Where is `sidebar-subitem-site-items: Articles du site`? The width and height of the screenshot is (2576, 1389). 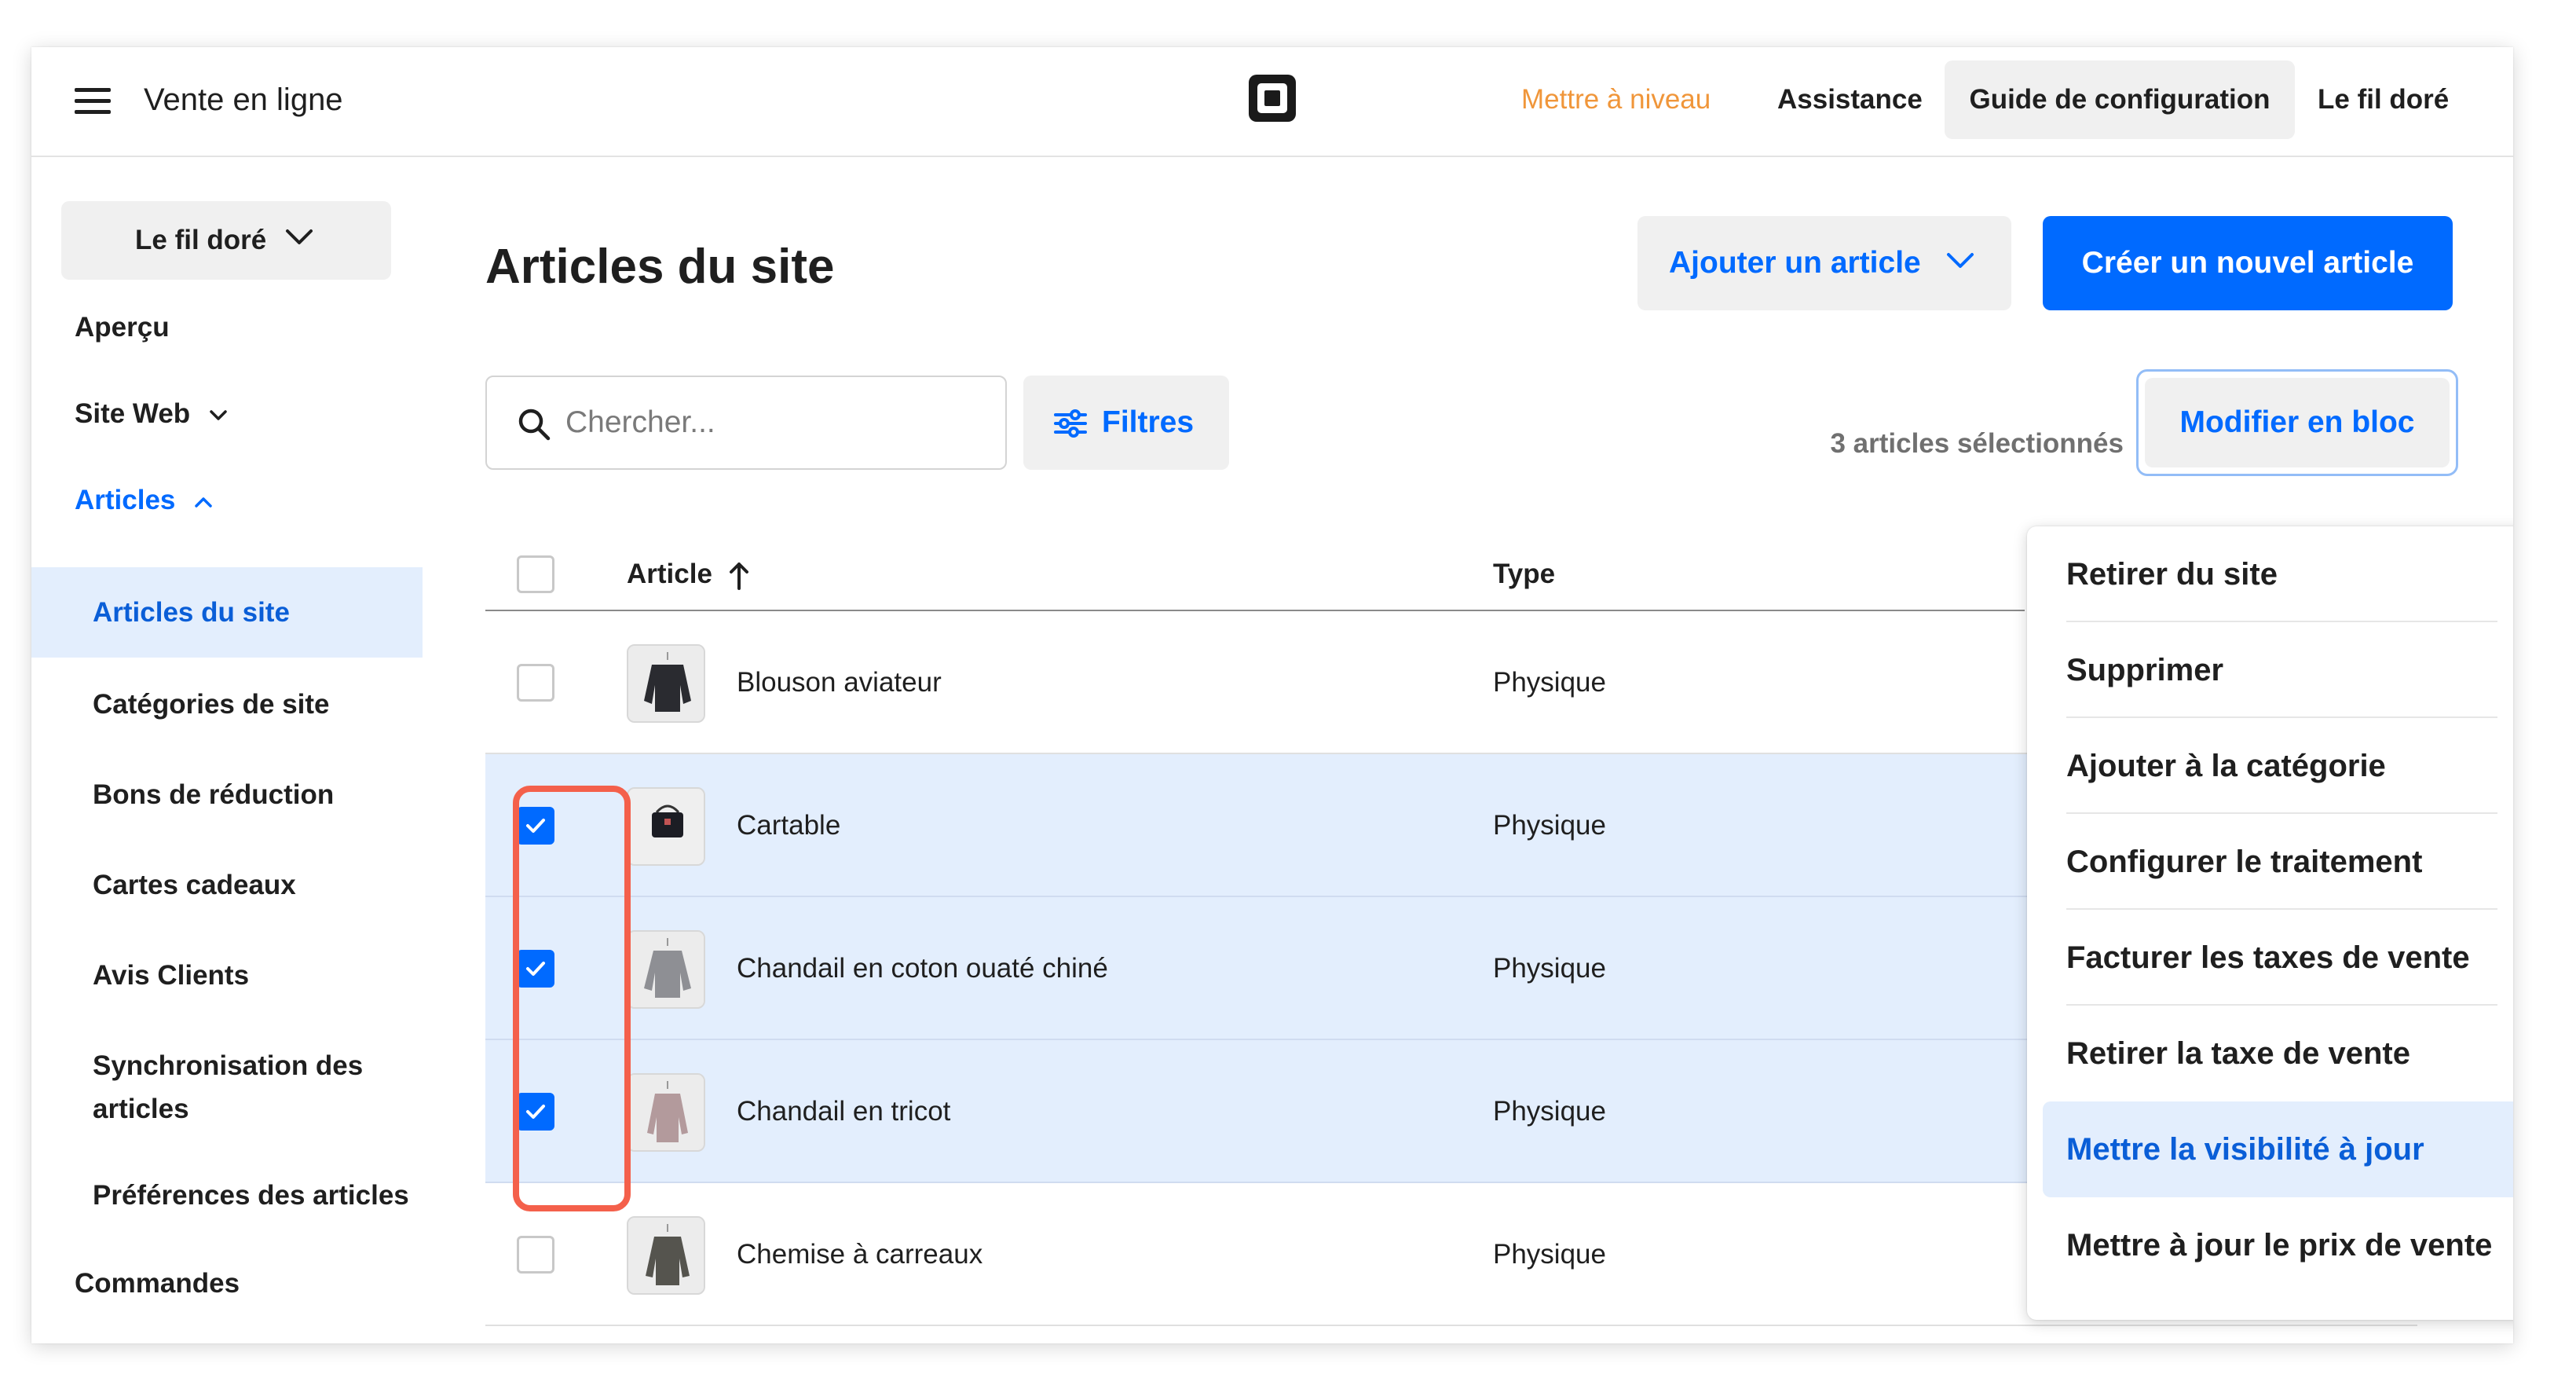 sidebar-subitem-site-items: Articles du site is located at coordinates (227, 612).